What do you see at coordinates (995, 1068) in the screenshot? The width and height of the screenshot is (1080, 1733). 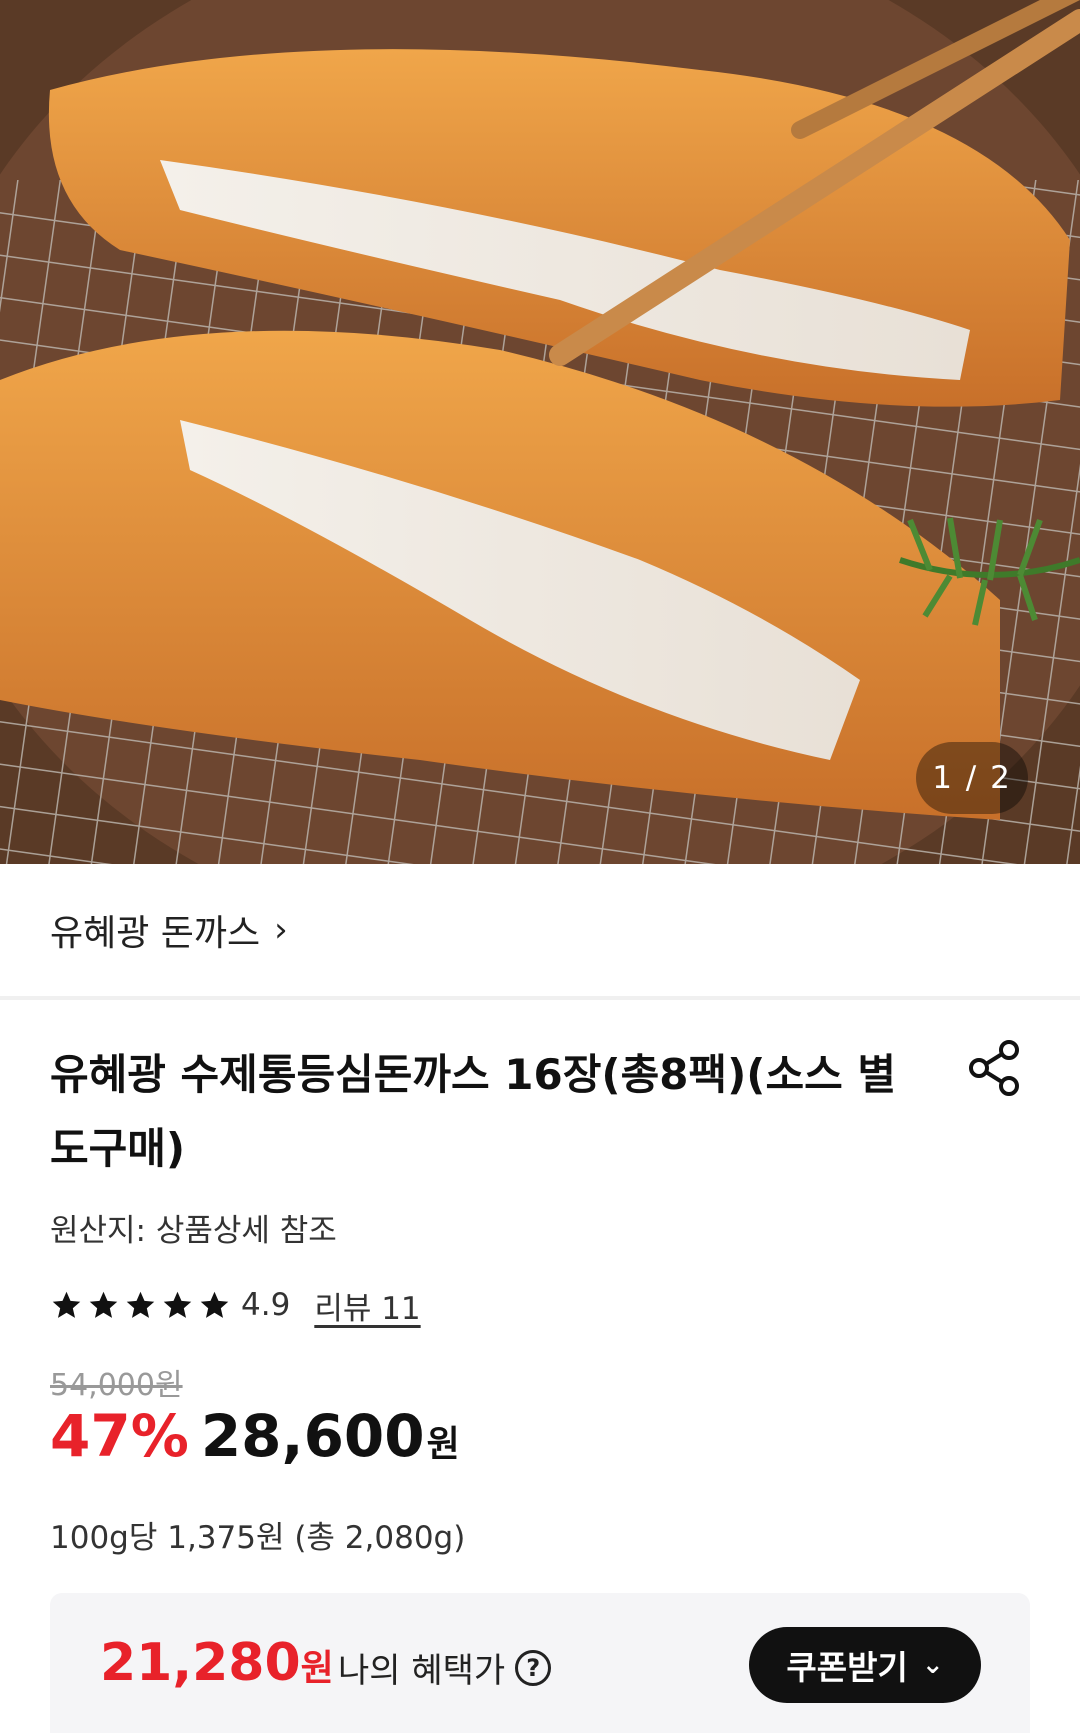 I see `share-icon` at bounding box center [995, 1068].